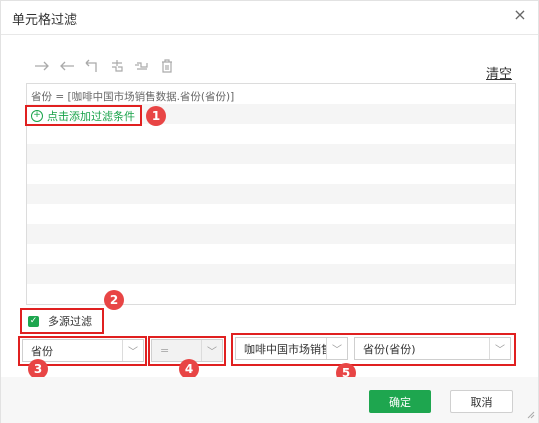  Describe the element at coordinates (45, 20) in the screenshot. I see `dialog-title: 单元格过滤` at that location.